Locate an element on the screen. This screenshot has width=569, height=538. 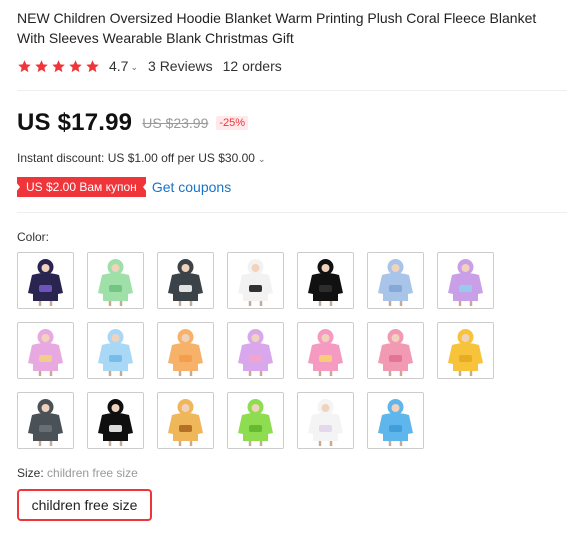
price-row: US $17.99 US $23.99 -25% is located at coordinates (133, 123).